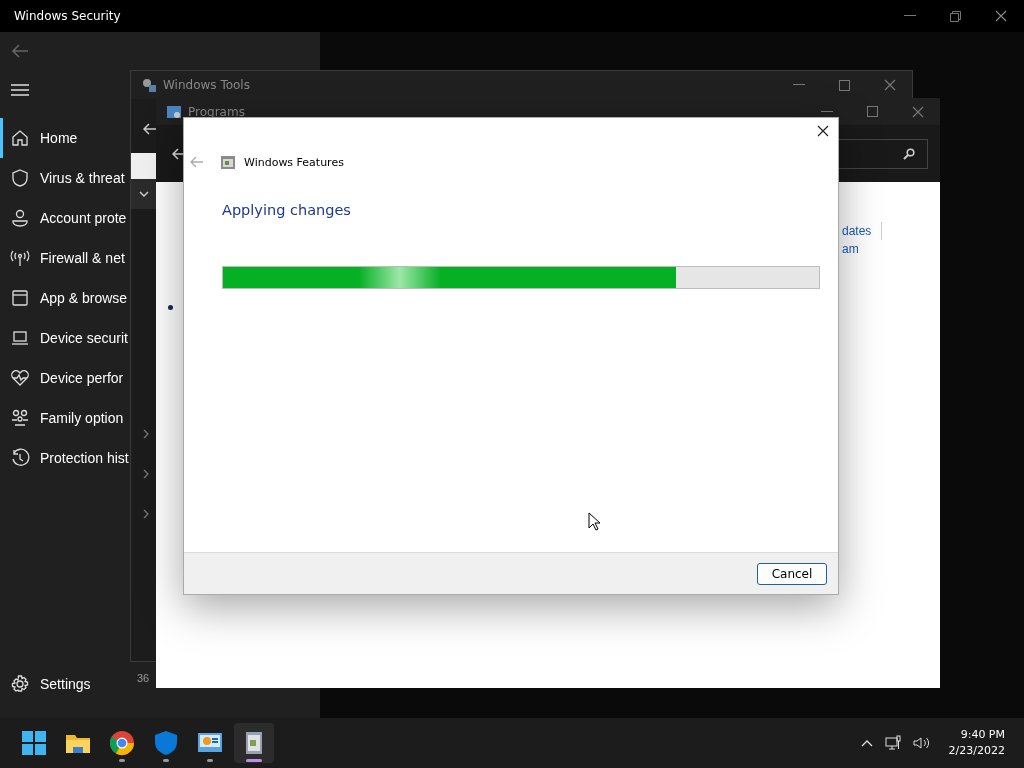  Describe the element at coordinates (862, 231) in the screenshot. I see `link: dates` at that location.